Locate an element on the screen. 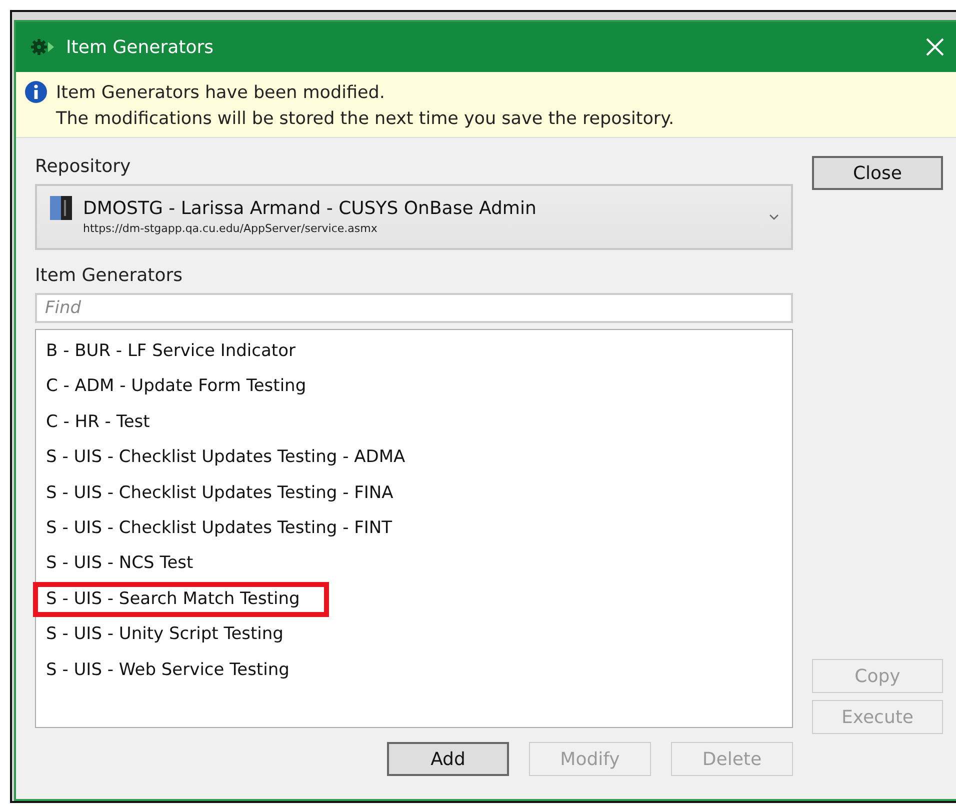 This screenshot has width=956, height=806. repository-url: https://dm-stgapp.qa.cu.edu/AppServer/service.asmx is located at coordinates (230, 229).